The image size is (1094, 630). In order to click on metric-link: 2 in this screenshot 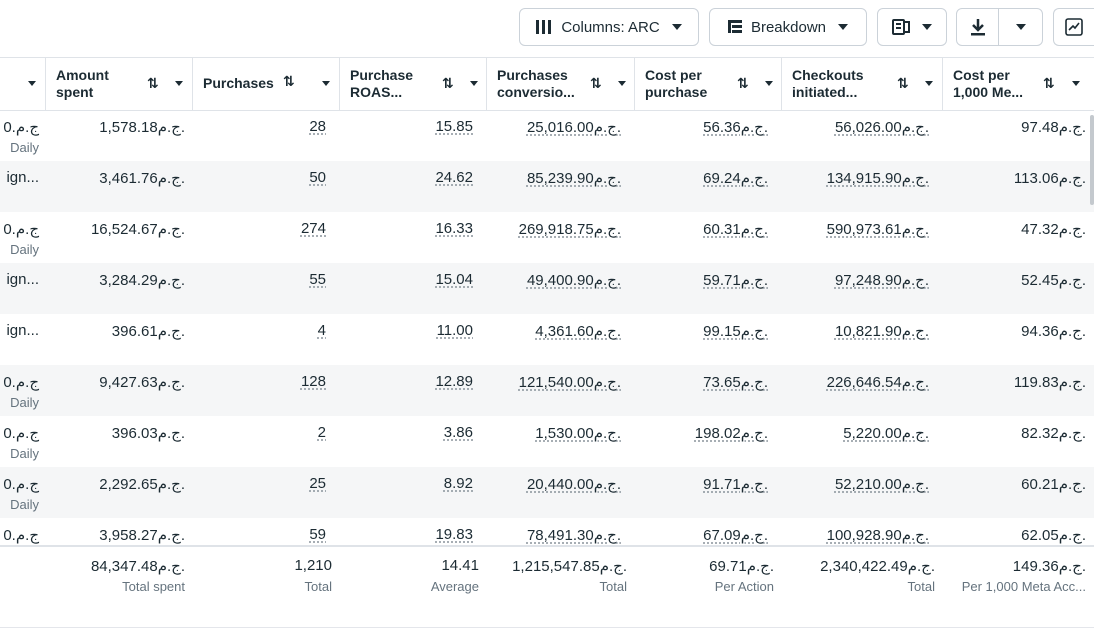, I will do `click(322, 432)`.